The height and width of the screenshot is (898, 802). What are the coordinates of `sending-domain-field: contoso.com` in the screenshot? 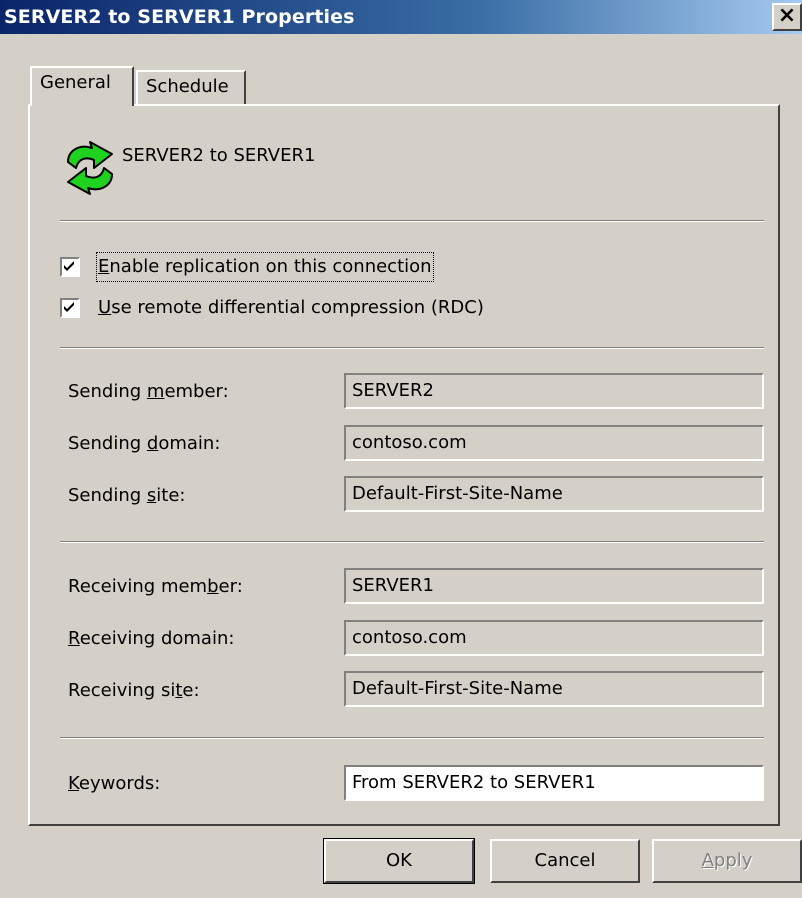 It's located at (554, 443).